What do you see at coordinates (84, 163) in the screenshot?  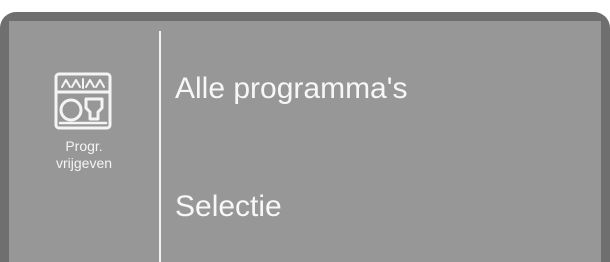 I see `caption-line-2: vrijgeven` at bounding box center [84, 163].